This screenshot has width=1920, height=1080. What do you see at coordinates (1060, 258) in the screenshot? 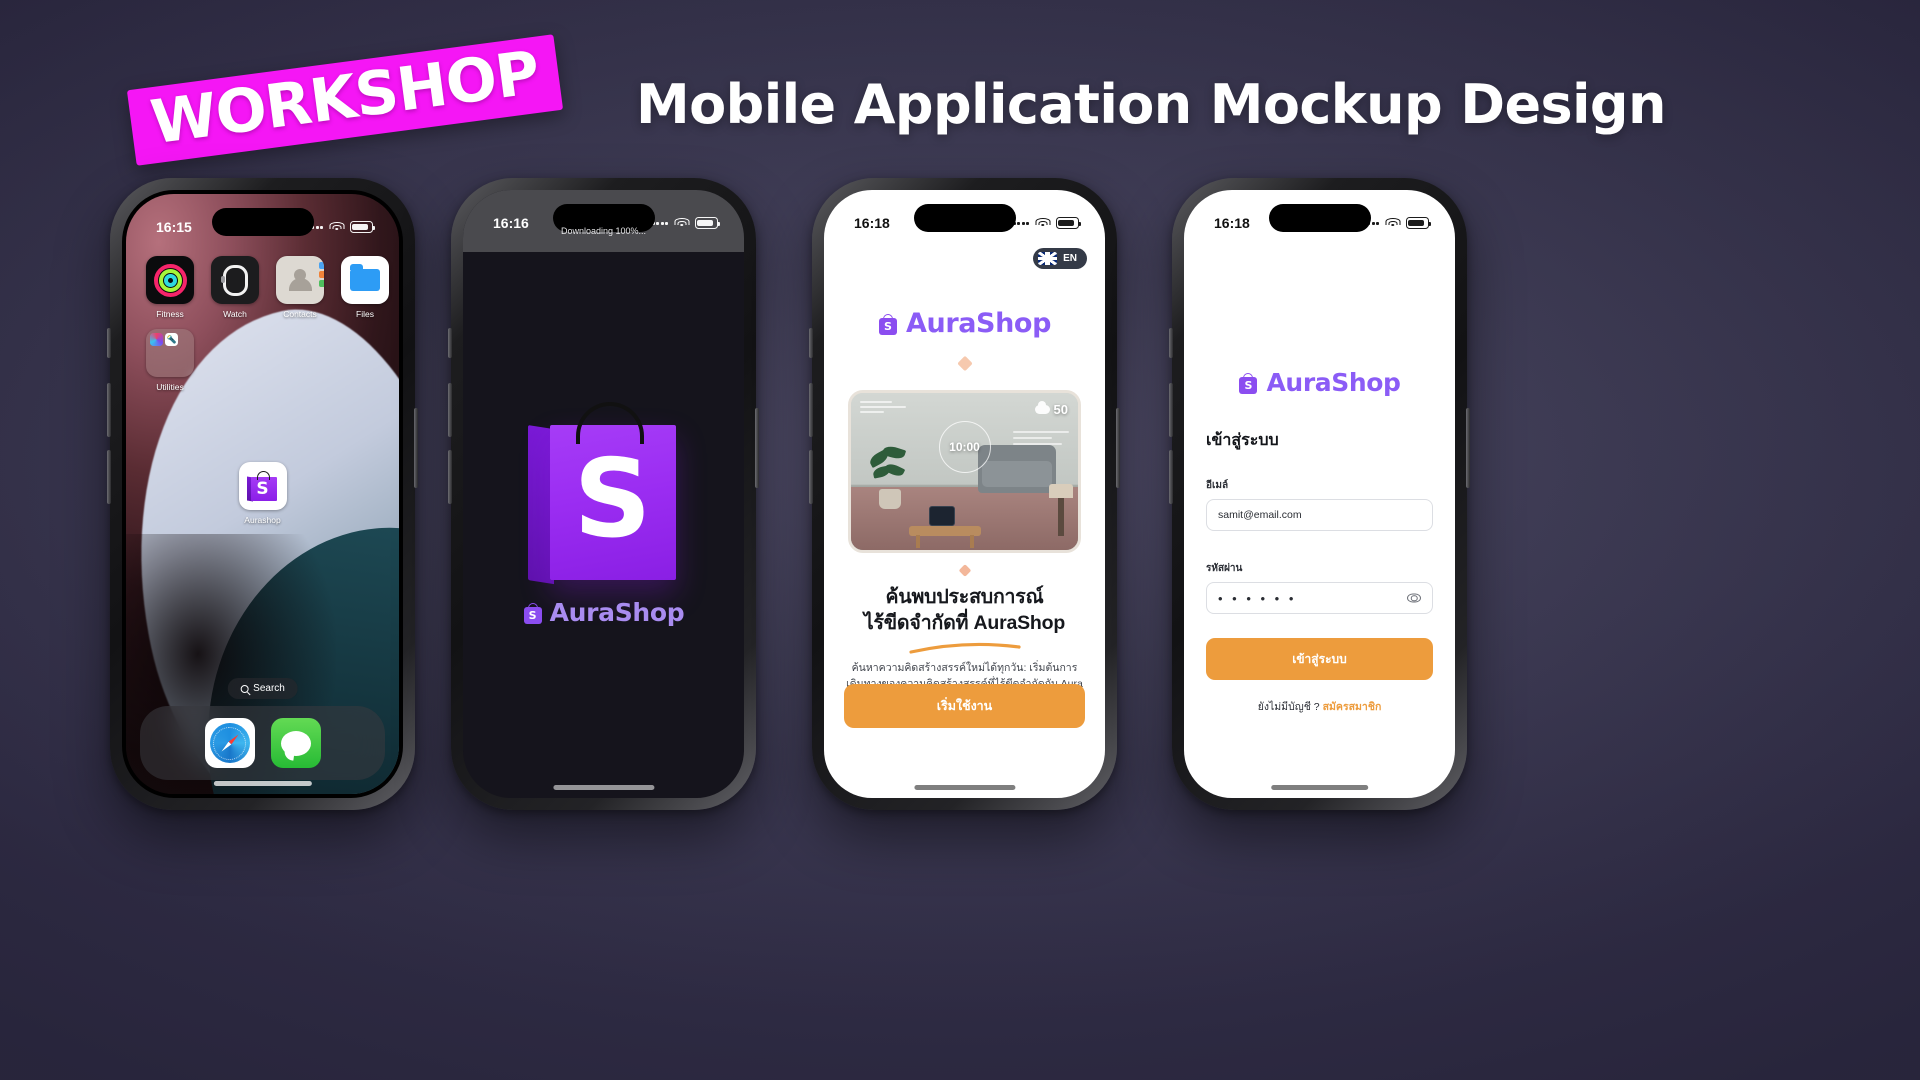
I see `language-selector: EN` at bounding box center [1060, 258].